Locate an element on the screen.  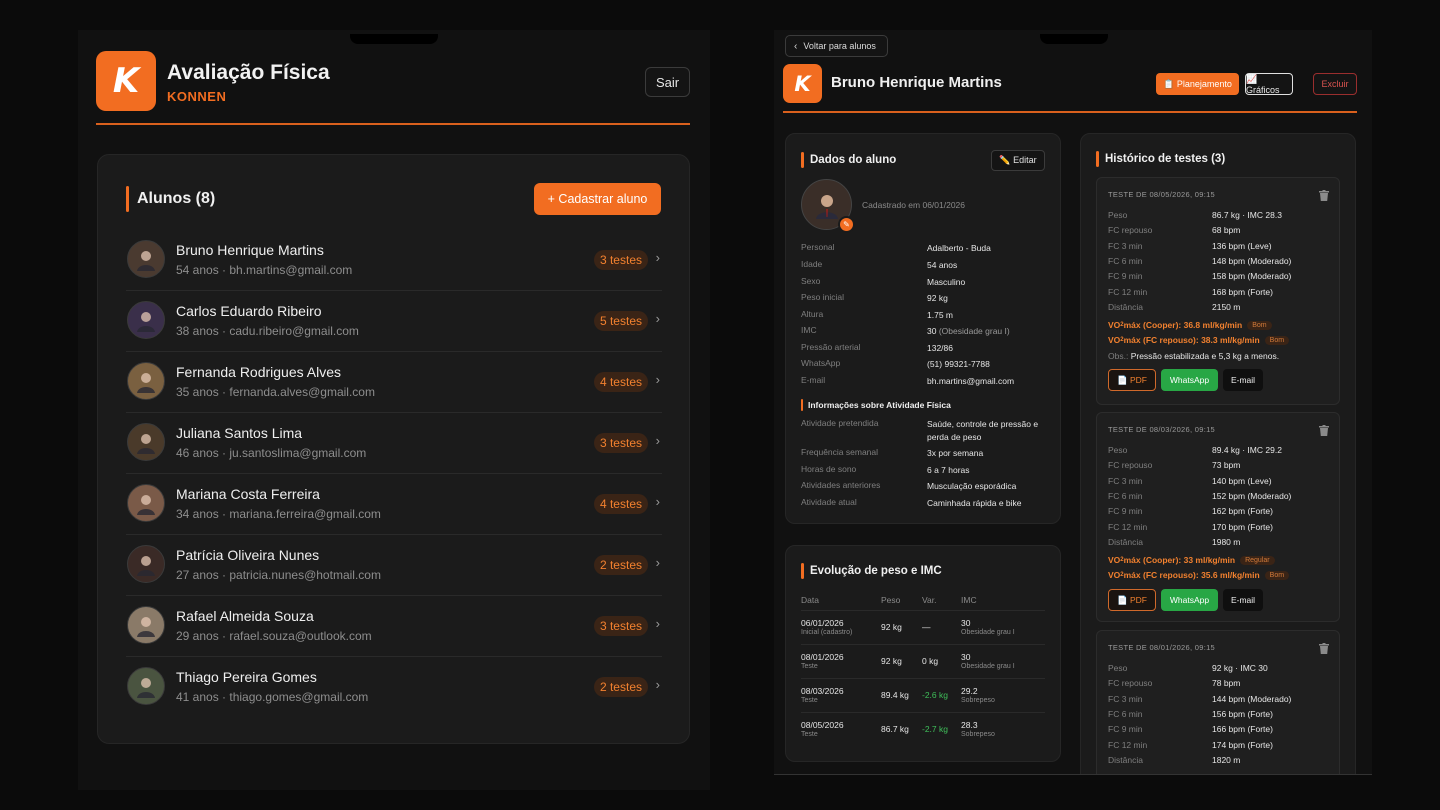
history-title-text: Histórico de testes (3) is located at coordinates (1165, 159).